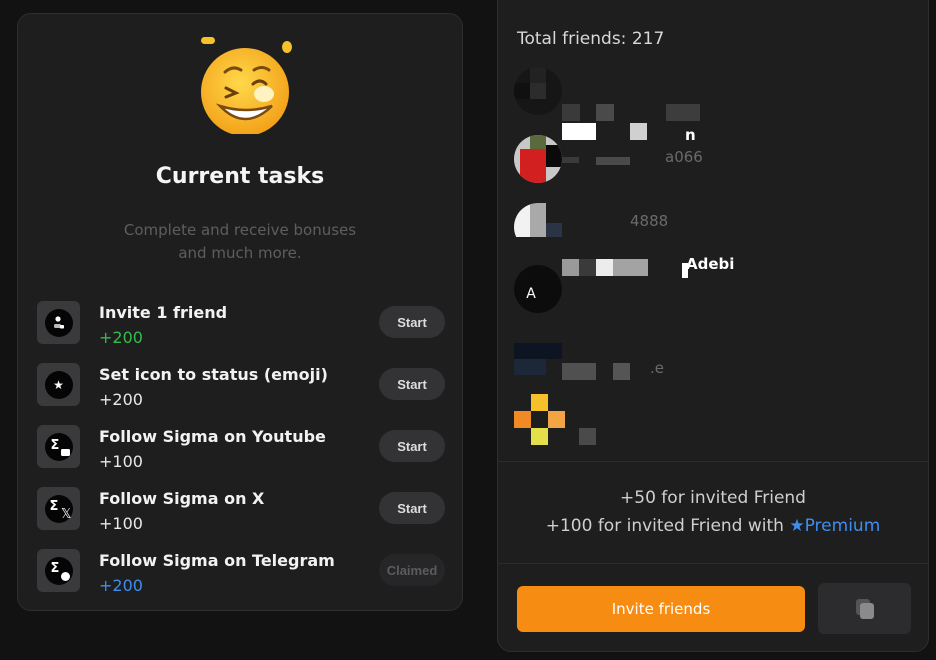 The image size is (936, 660). I want to click on task-item: Σ Follow Sigma on Telegram +200 Claimed, so click(241, 572).